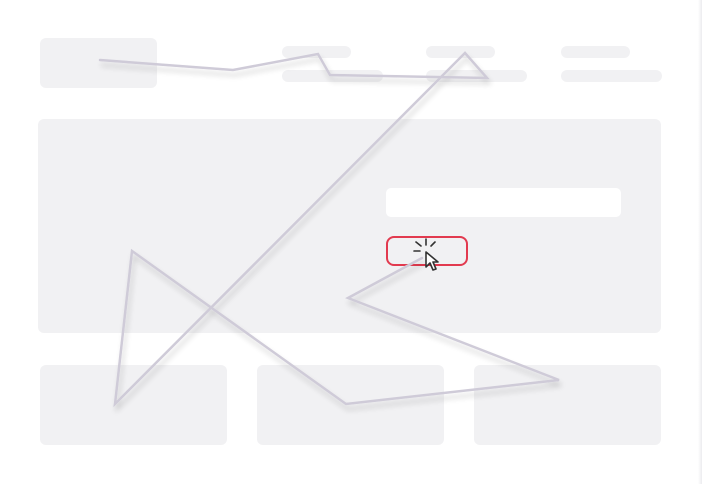 The height and width of the screenshot is (484, 702). Describe the element at coordinates (595, 52) in the screenshot. I see `nav-link-3-placeholder` at that location.